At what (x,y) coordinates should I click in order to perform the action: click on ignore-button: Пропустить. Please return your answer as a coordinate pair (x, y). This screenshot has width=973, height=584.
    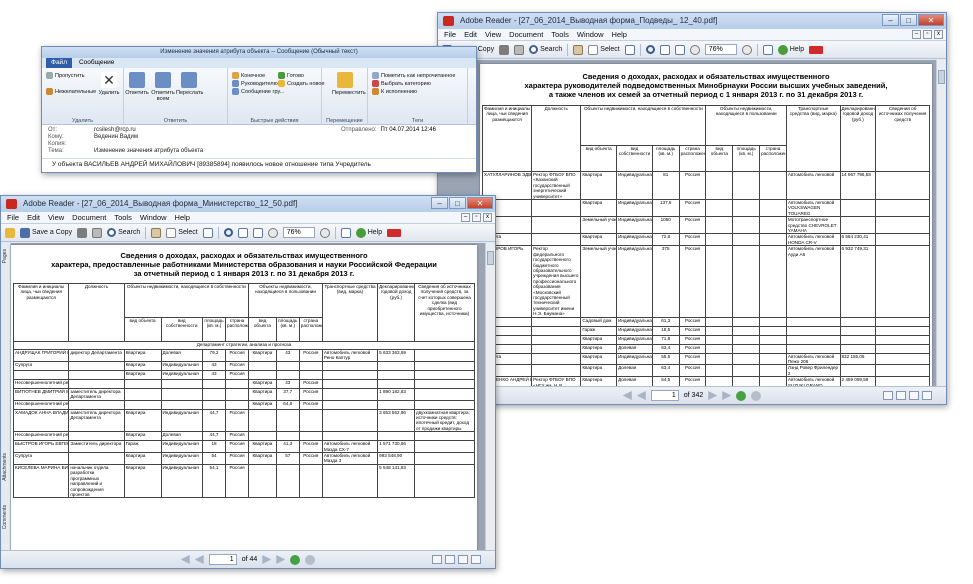
    Looking at the image, I should click on (65, 75).